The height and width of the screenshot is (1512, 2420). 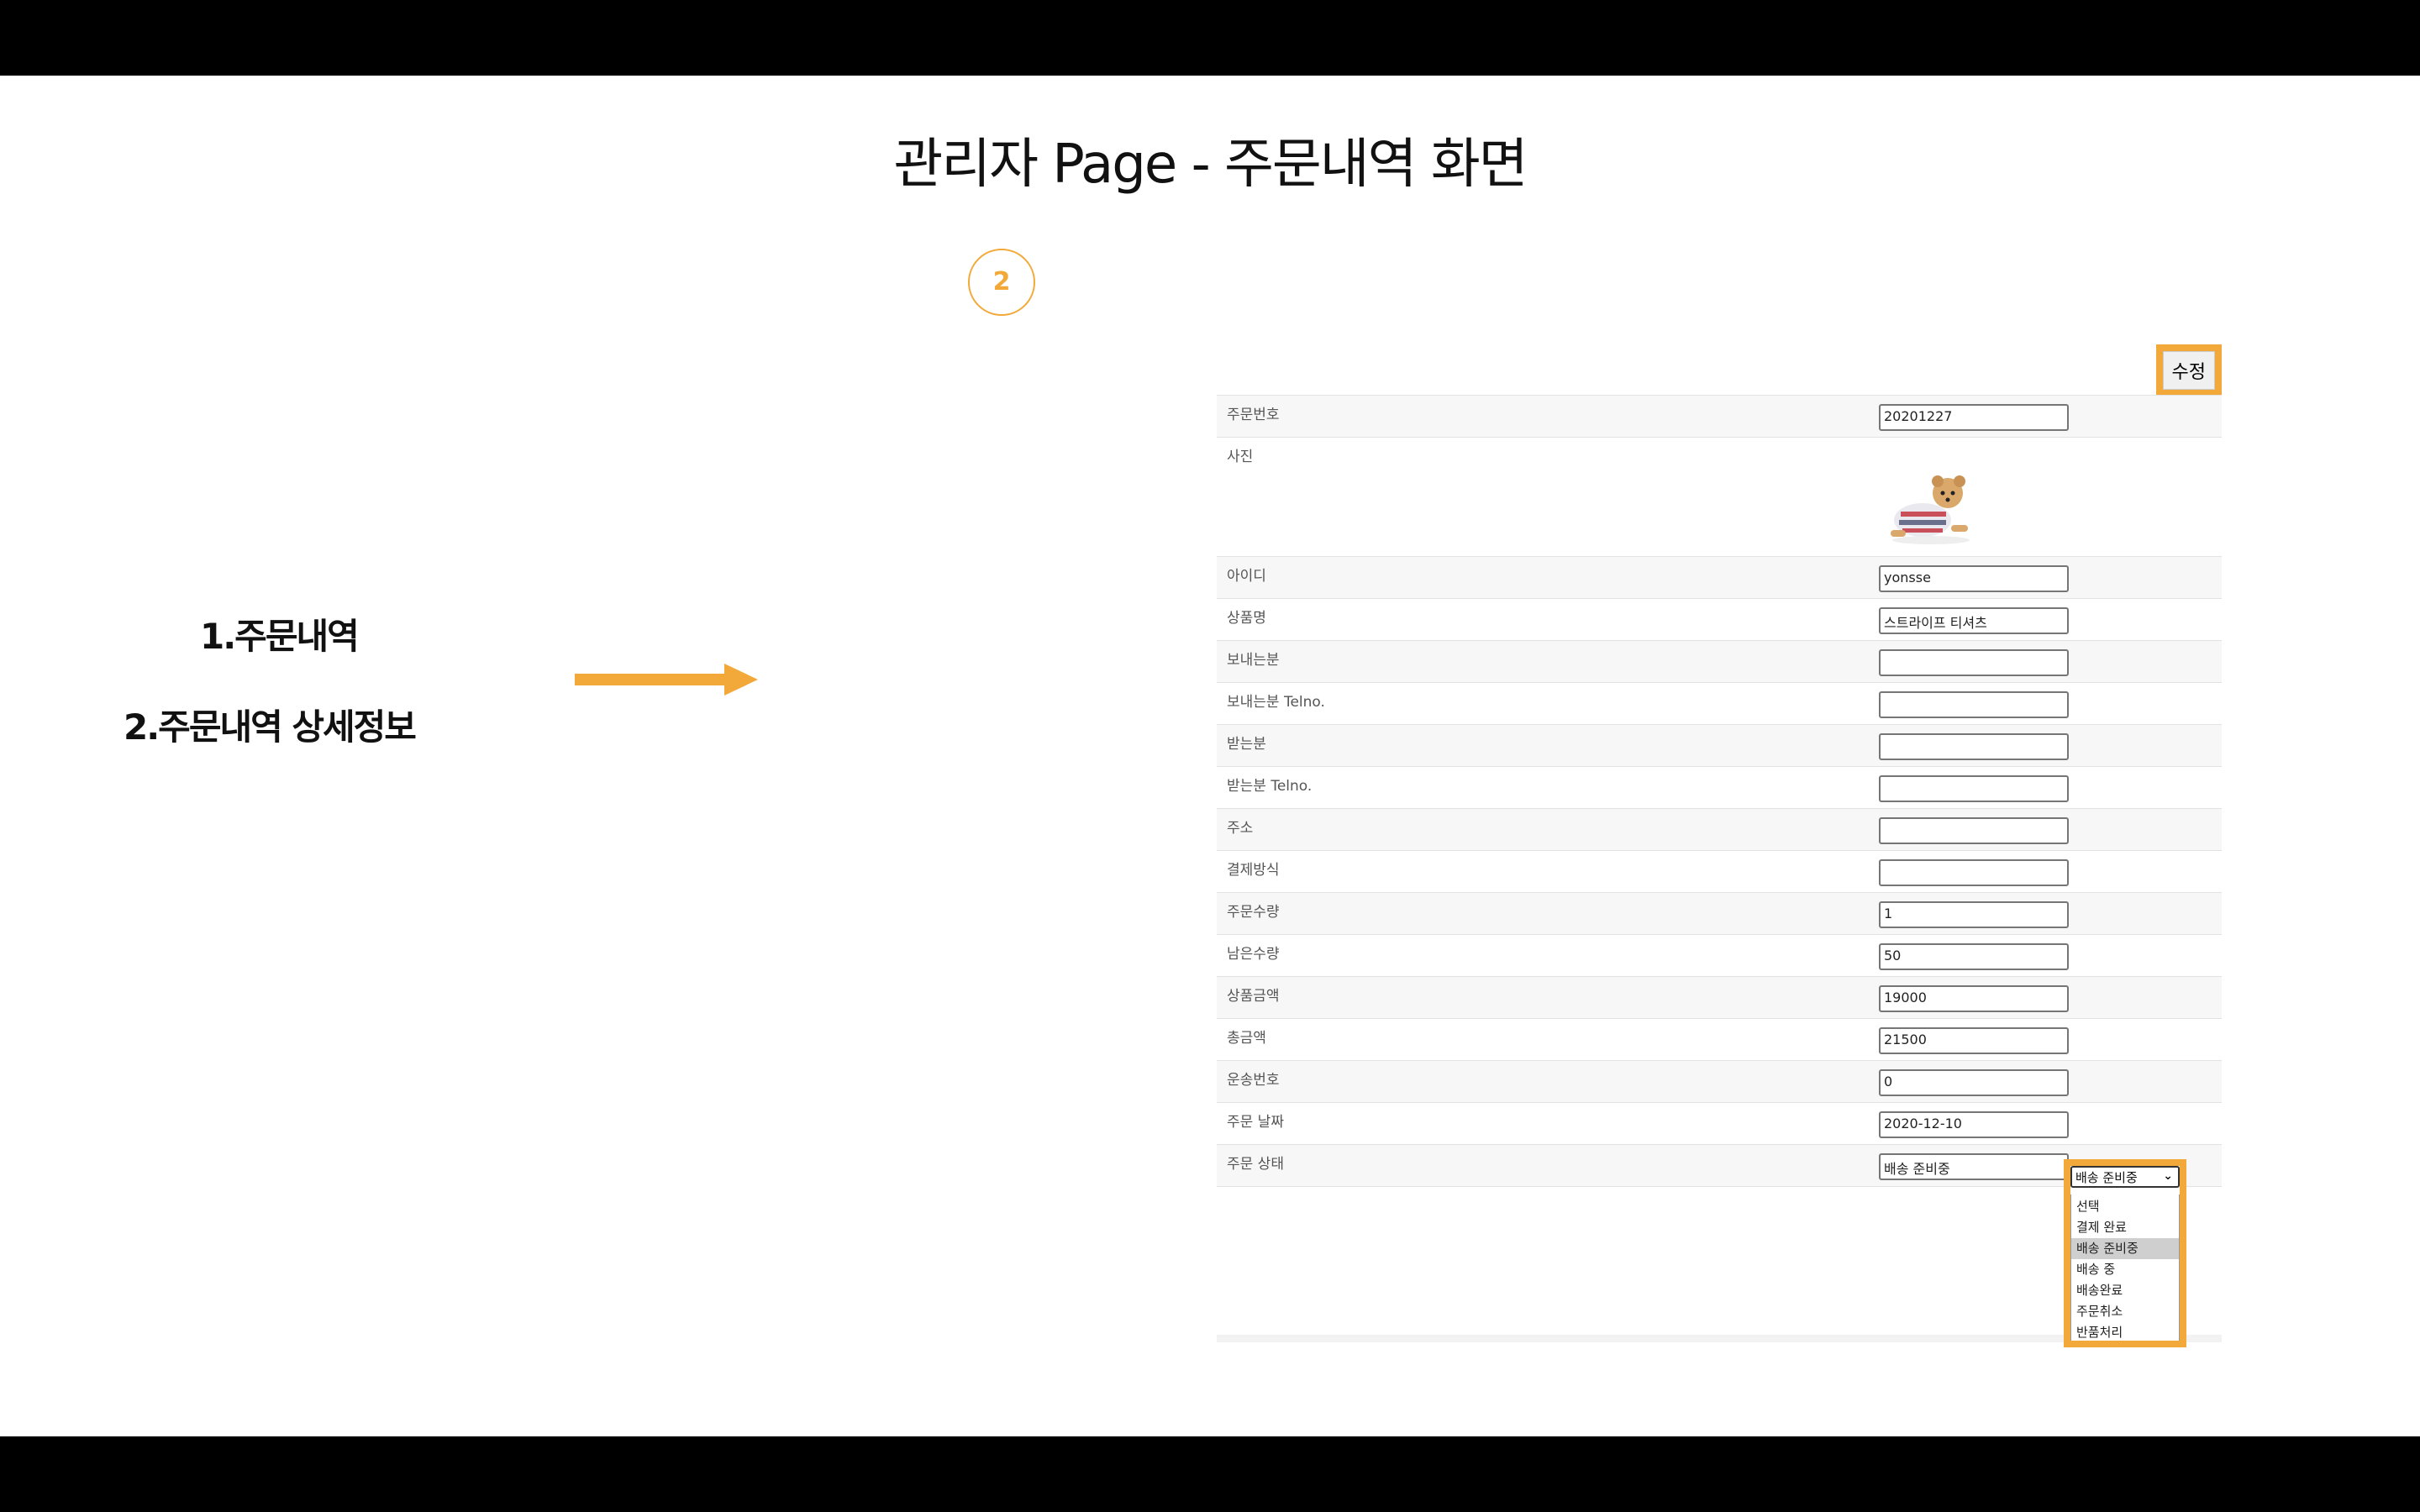 What do you see at coordinates (1254, 415) in the screenshot?
I see `row-label-order-number: 주문번호` at bounding box center [1254, 415].